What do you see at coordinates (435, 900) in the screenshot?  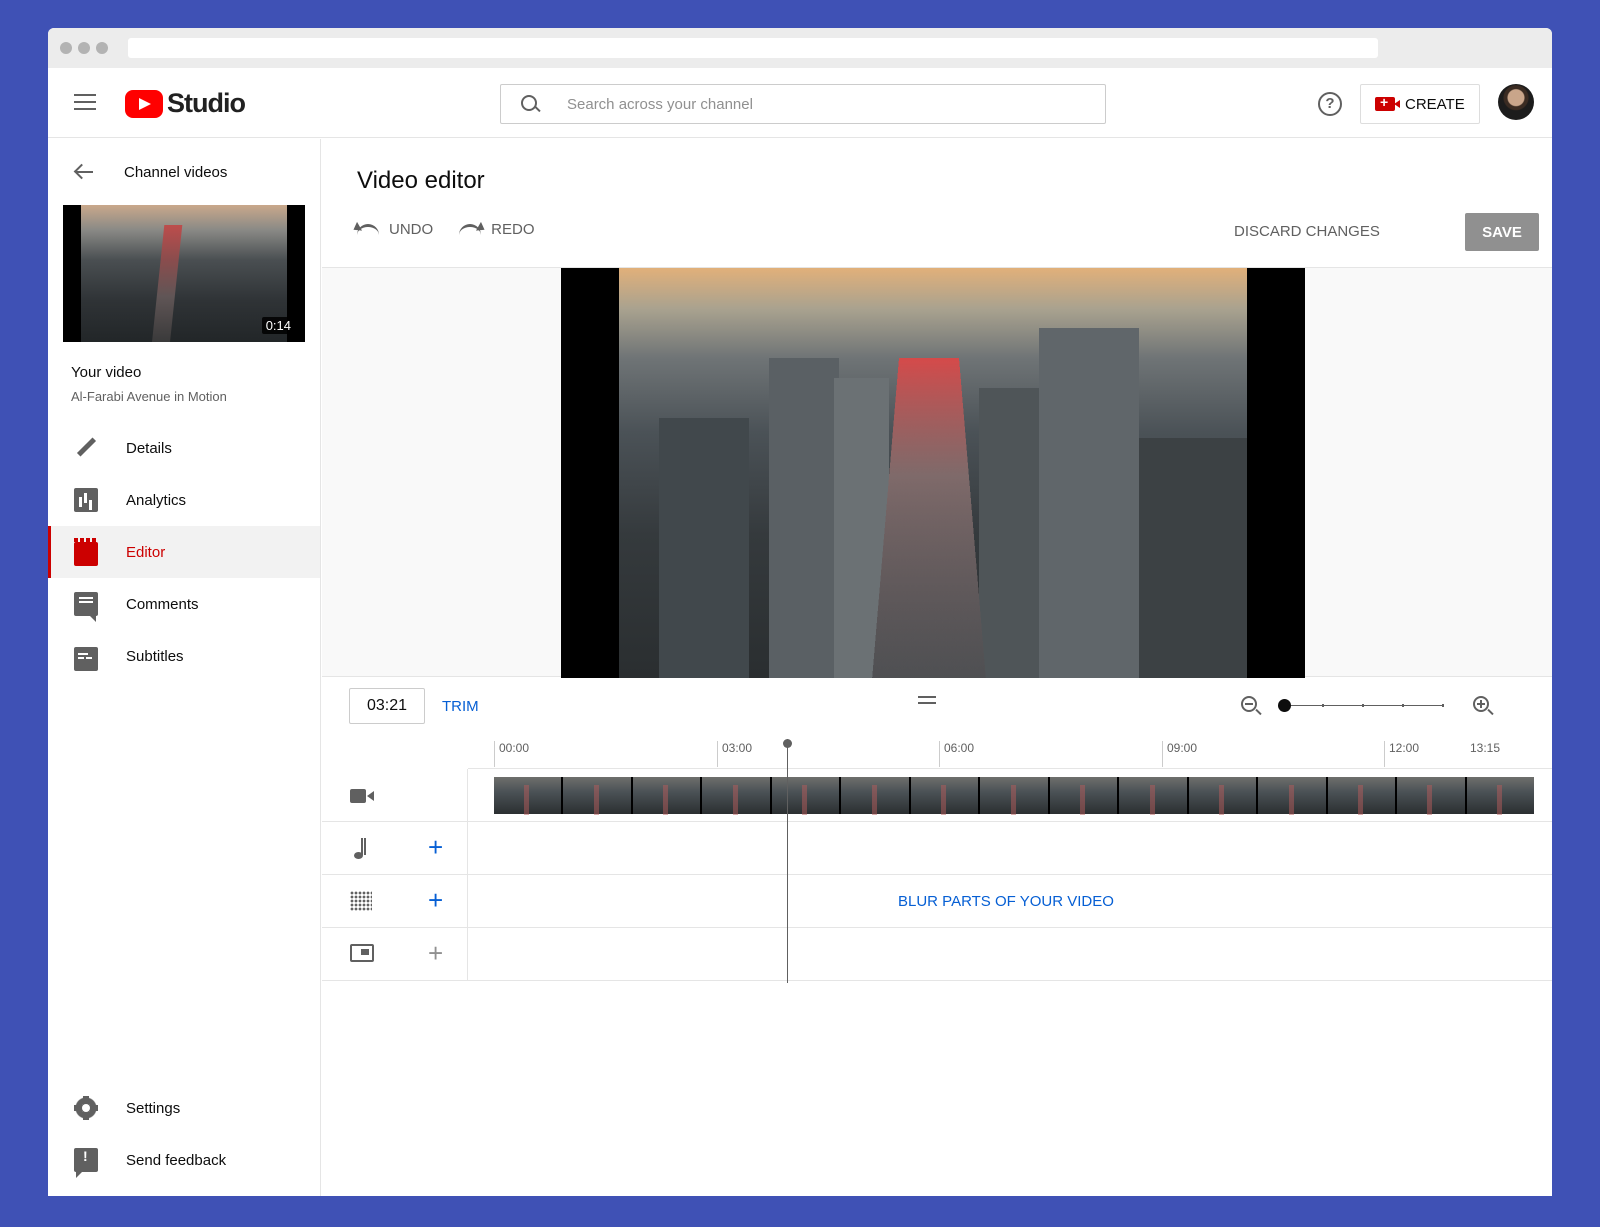 I see `add-blur-button: +` at bounding box center [435, 900].